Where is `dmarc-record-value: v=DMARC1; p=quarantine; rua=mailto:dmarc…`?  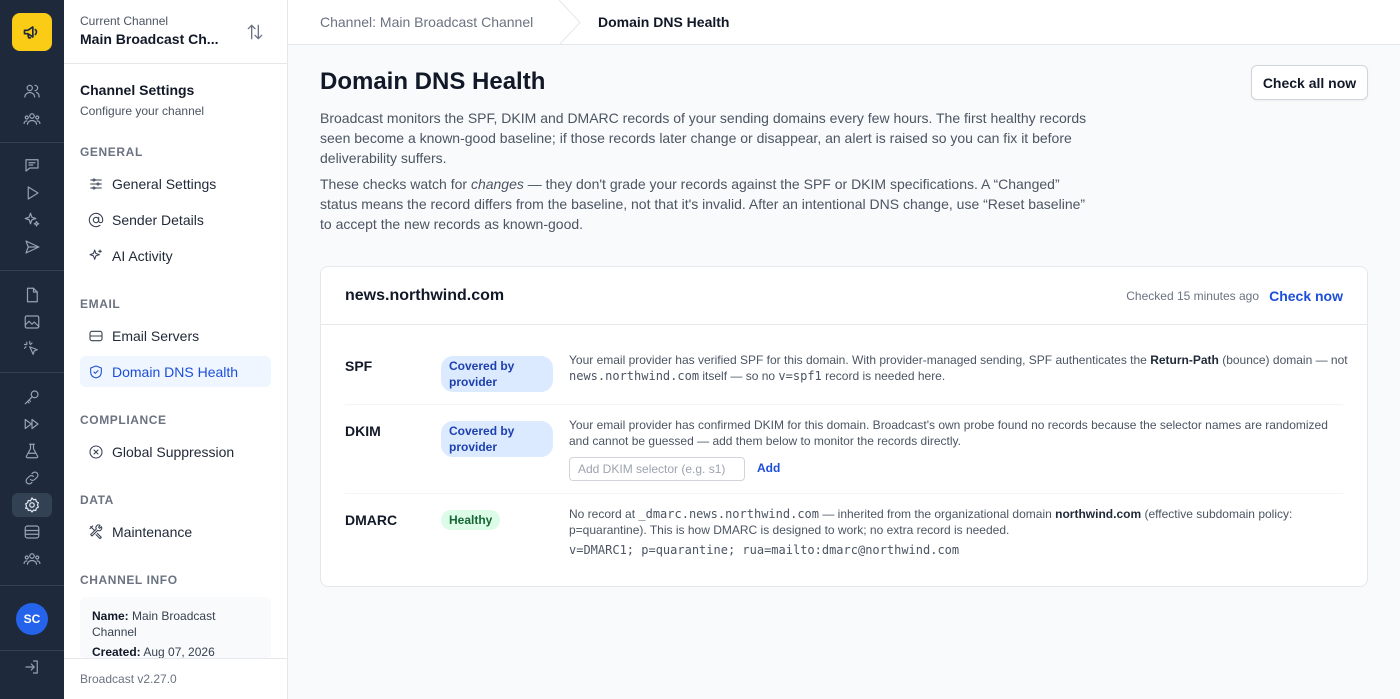
dmarc-record-value: v=DMARC1; p=quarantine; rua=mailto:dmarc… is located at coordinates (764, 550).